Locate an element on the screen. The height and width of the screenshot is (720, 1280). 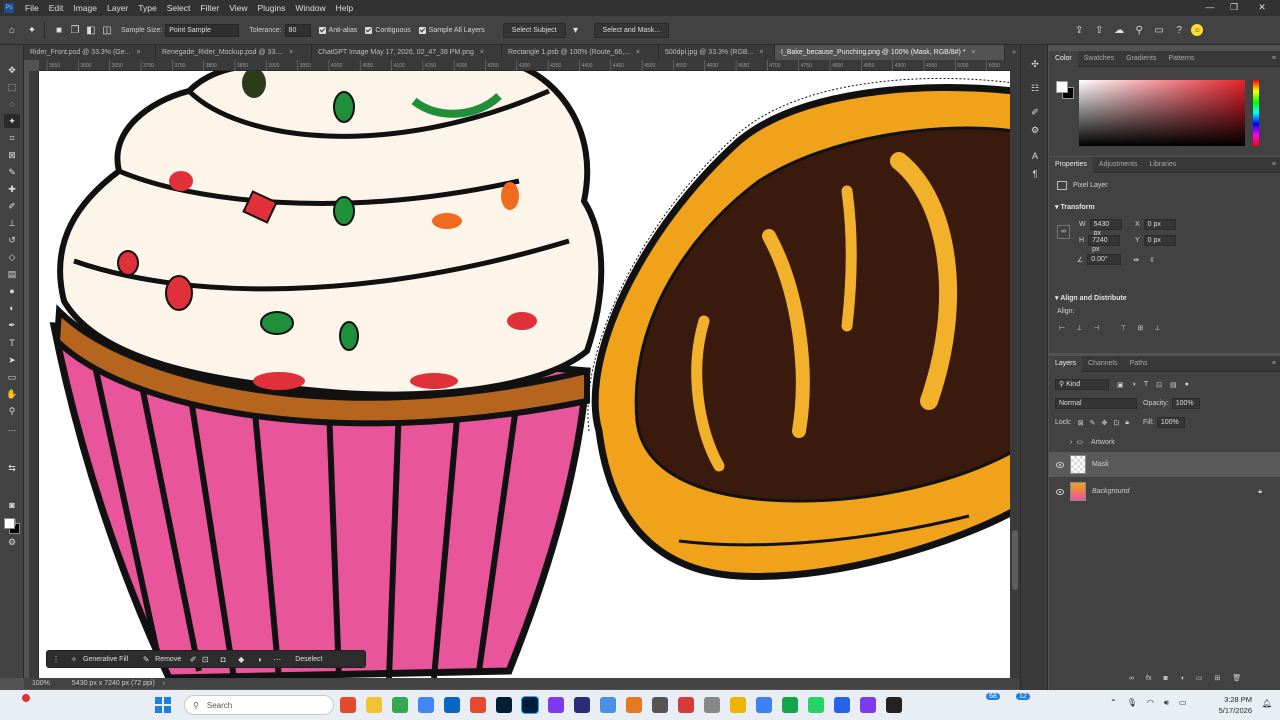
height-field: 7240 px is located at coordinates (1104, 244).